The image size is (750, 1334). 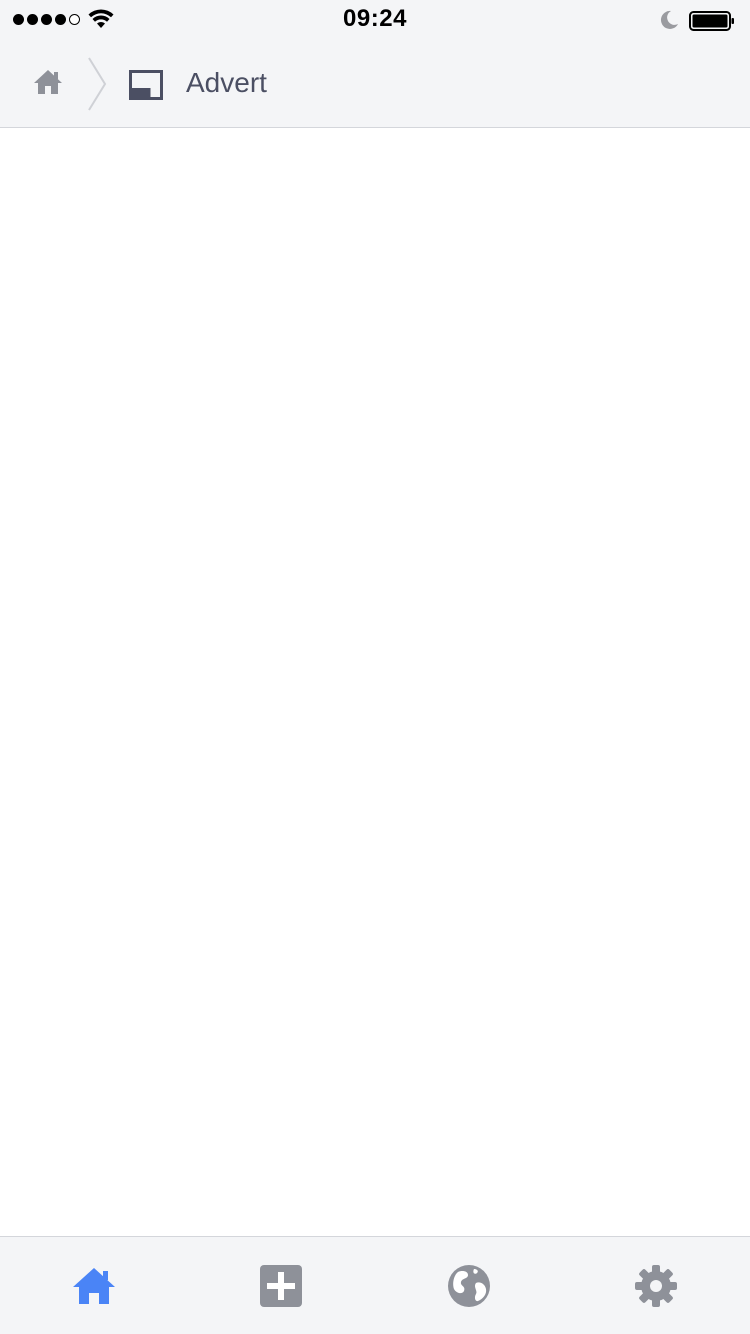 I want to click on breadcrumb: Advert, so click(x=375, y=84).